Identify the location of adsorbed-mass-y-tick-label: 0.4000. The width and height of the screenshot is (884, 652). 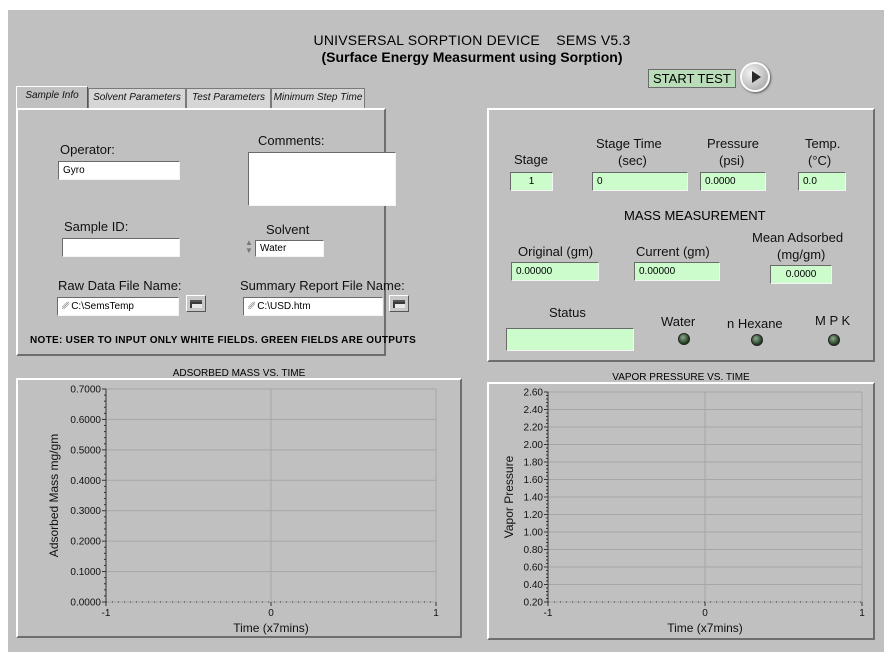
(85, 481).